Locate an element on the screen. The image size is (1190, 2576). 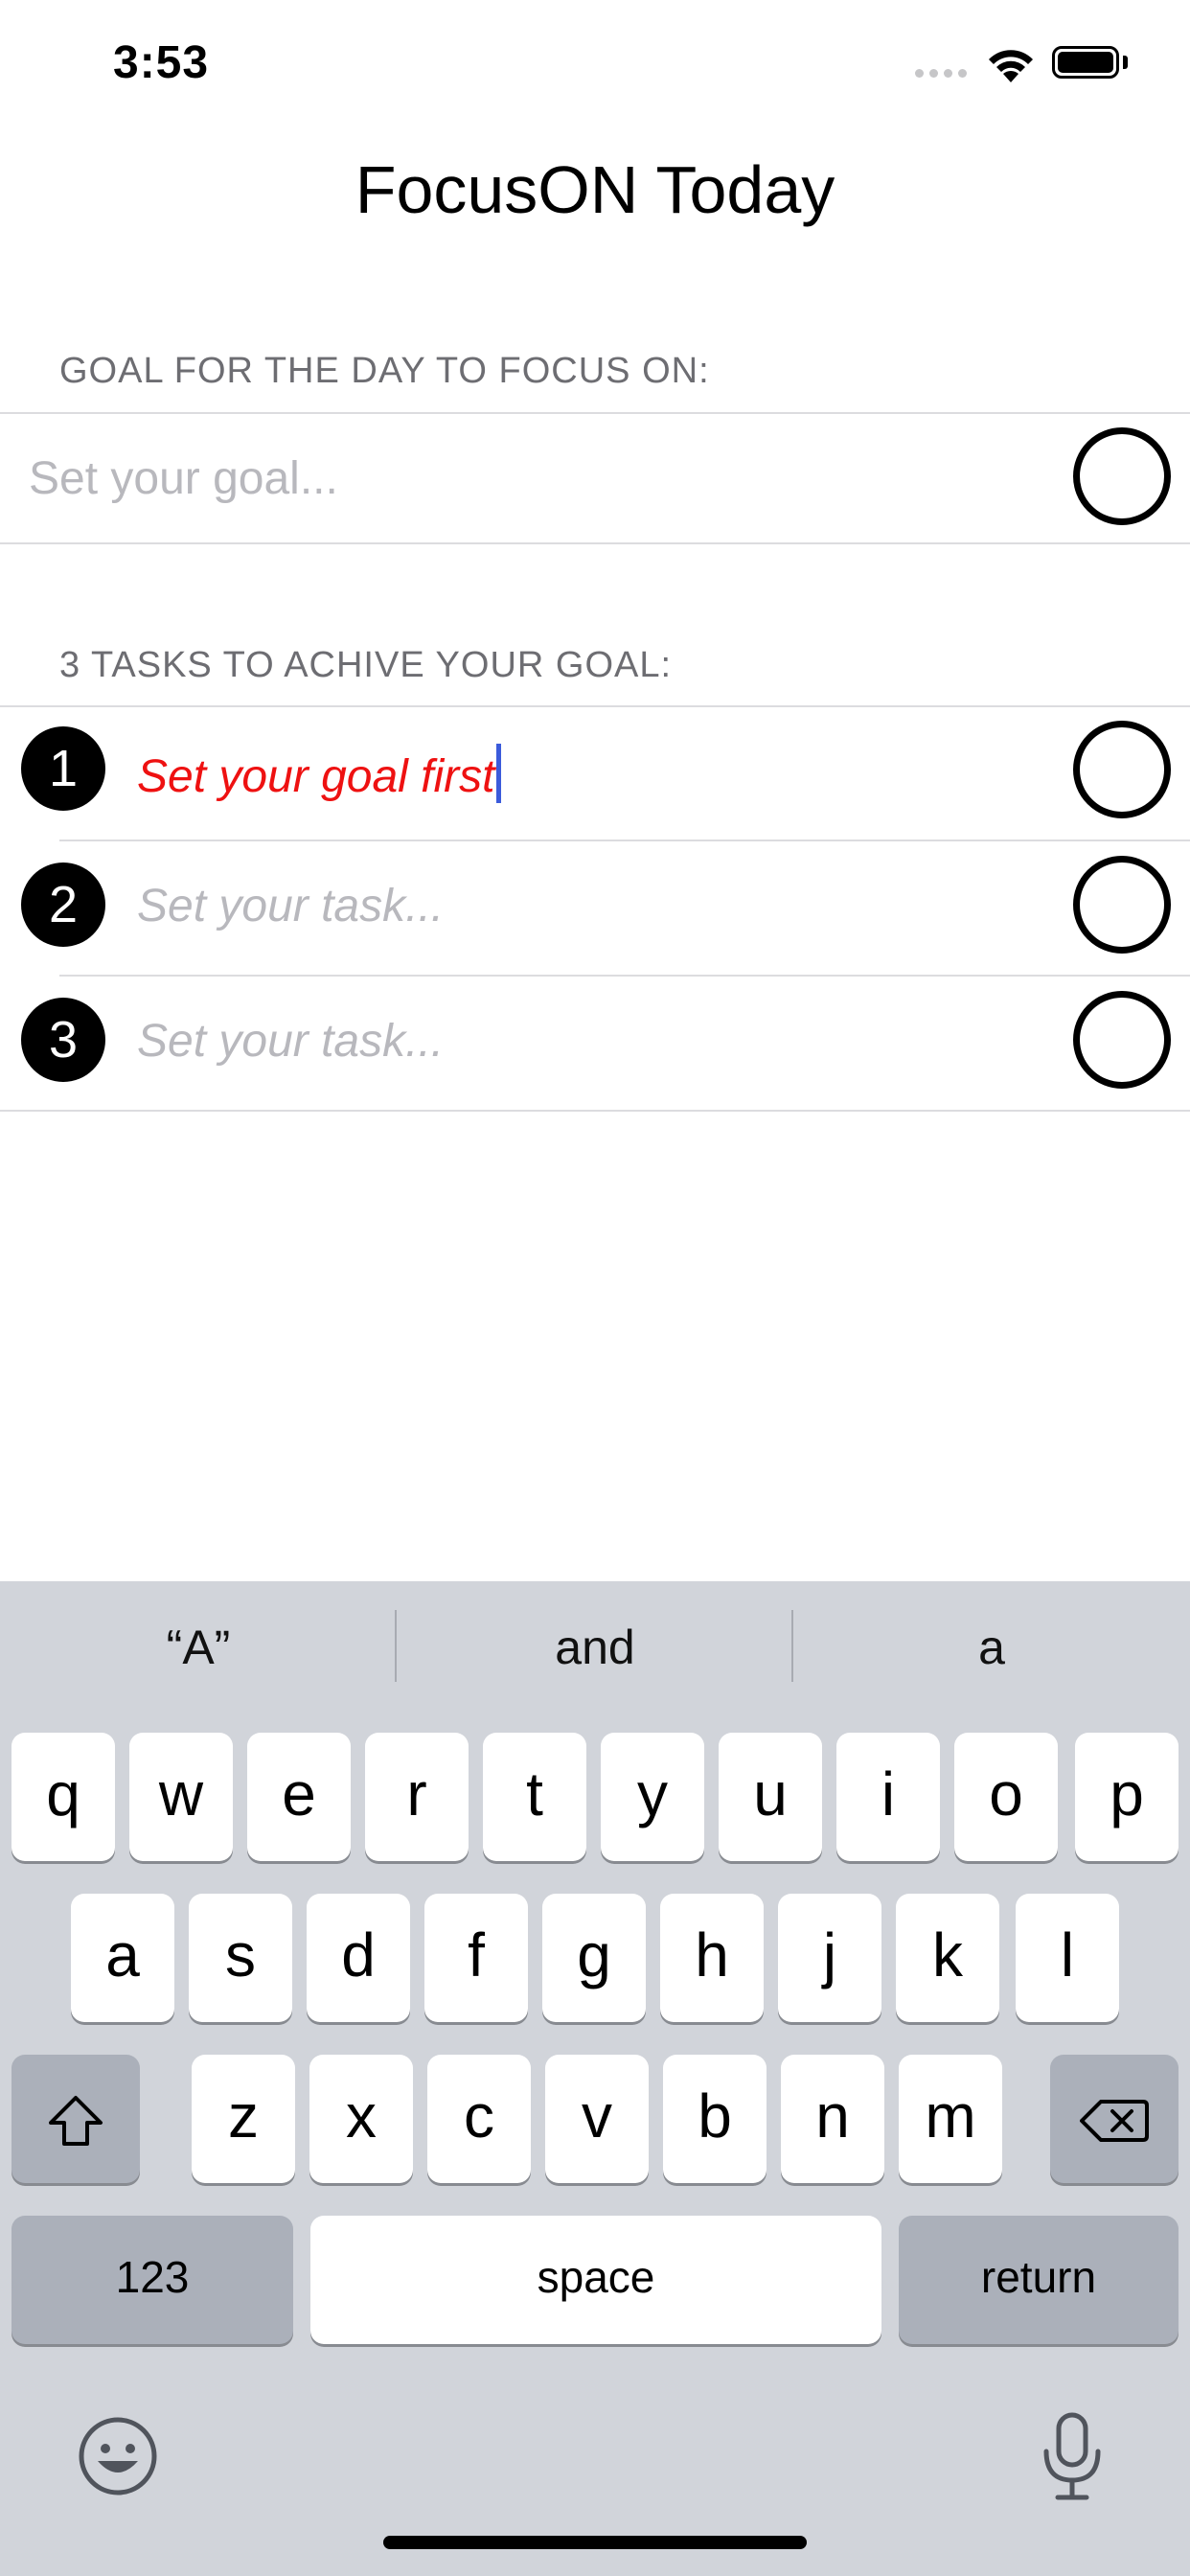
task-number-badge: 3 is located at coordinates (63, 1040).